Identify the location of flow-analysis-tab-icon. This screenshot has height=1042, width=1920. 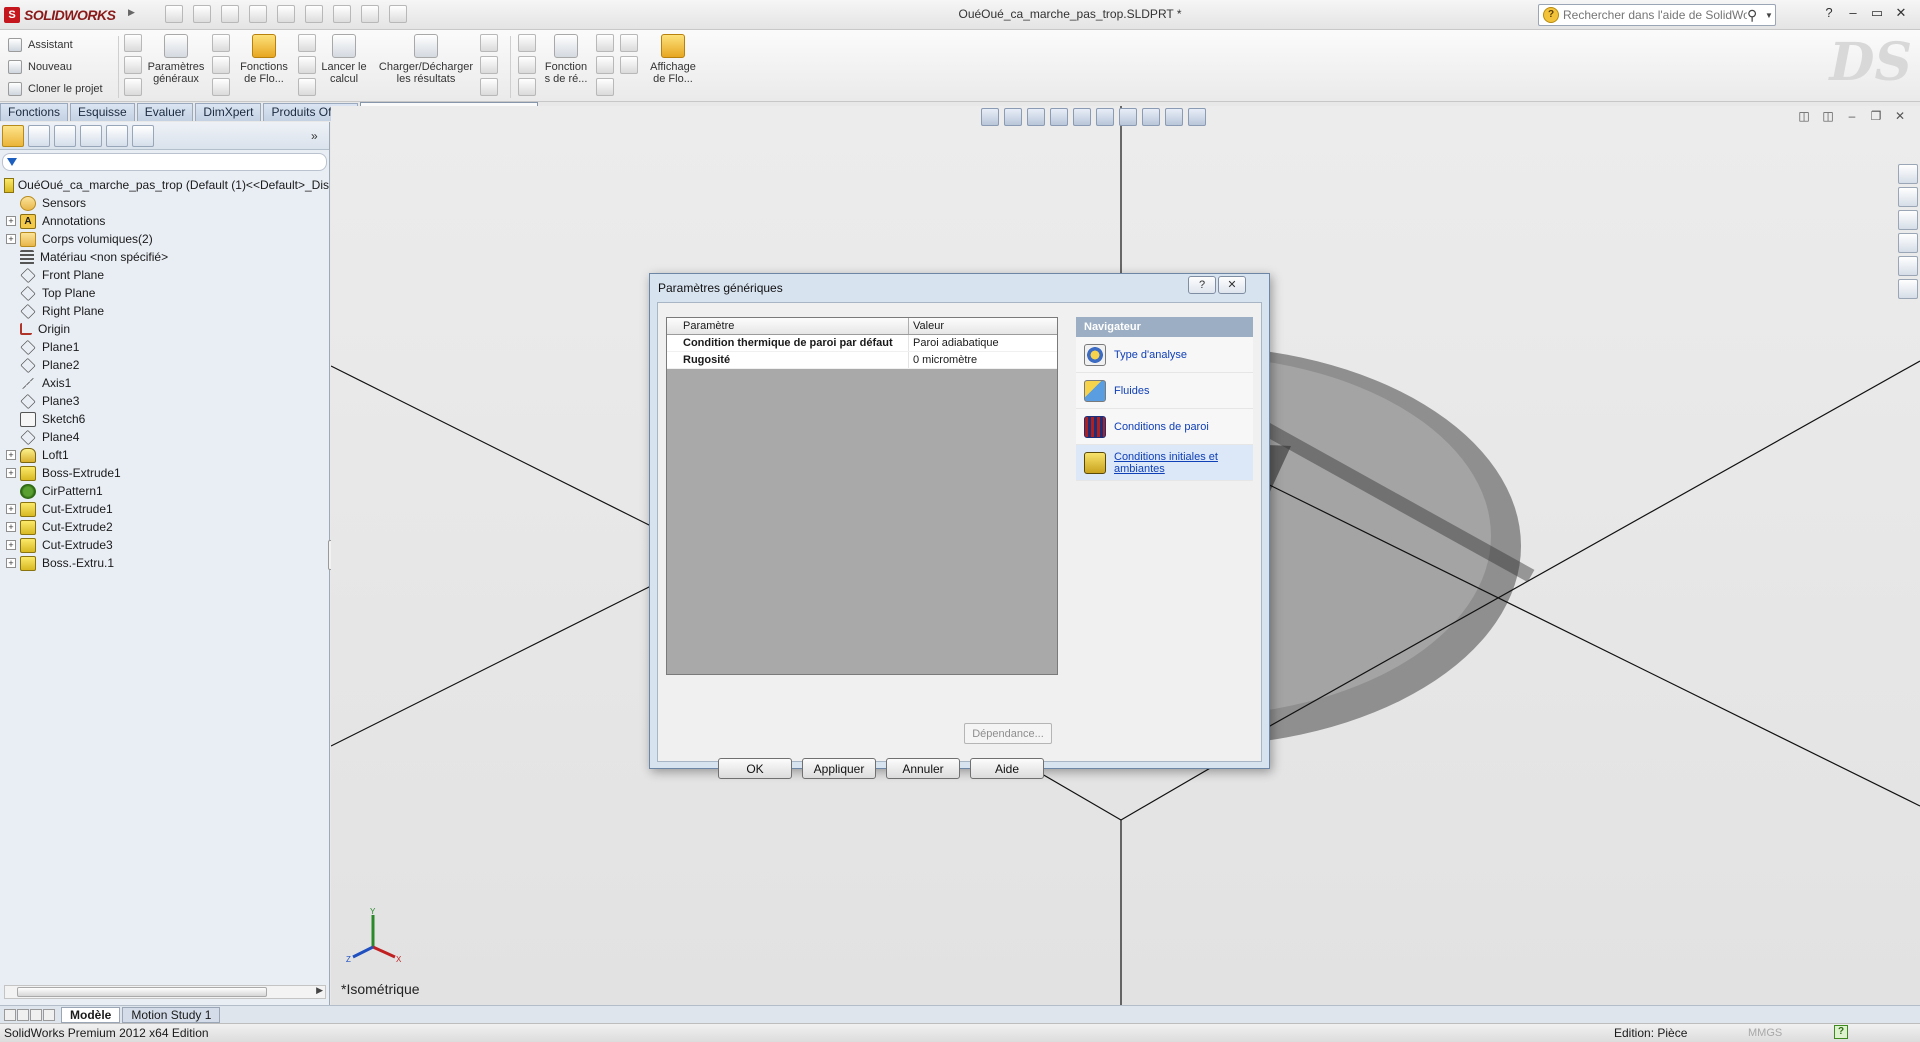
(143, 135).